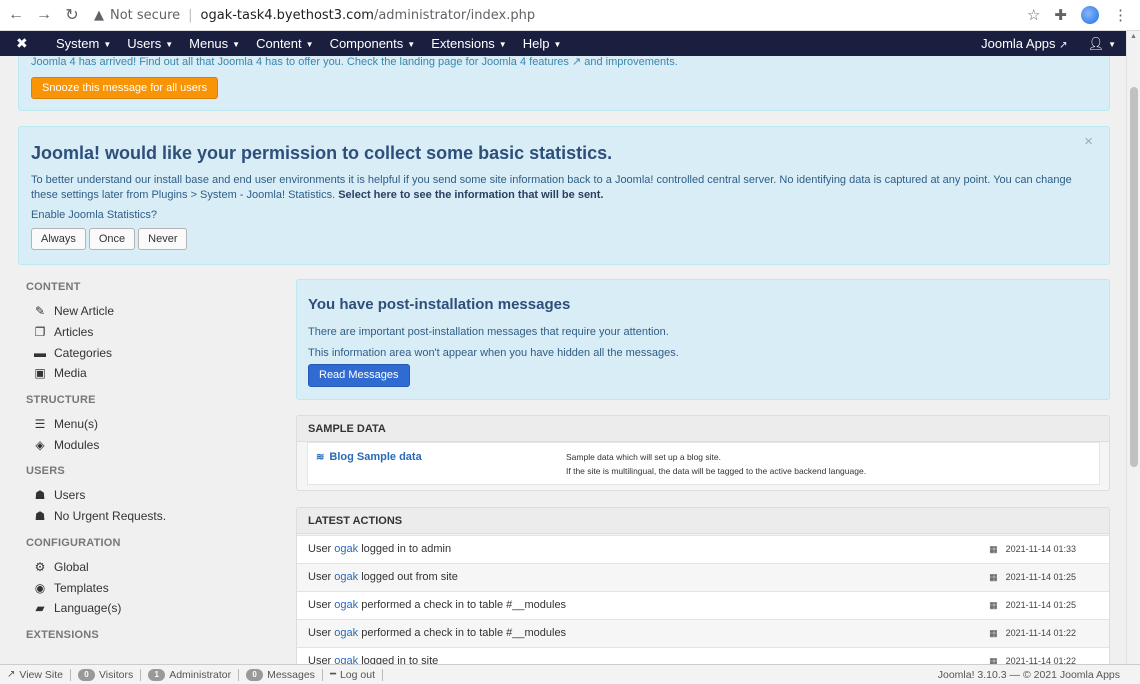 Image resolution: width=1140 pixels, height=684 pixels. Describe the element at coordinates (287, 15) in the screenshot. I see `url-host: ogak-task4.byethost3.com` at that location.